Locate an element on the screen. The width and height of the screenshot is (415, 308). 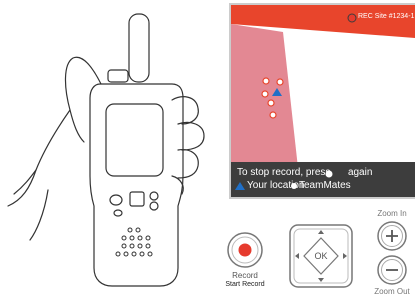
record-icon is located at coordinates (245, 250).